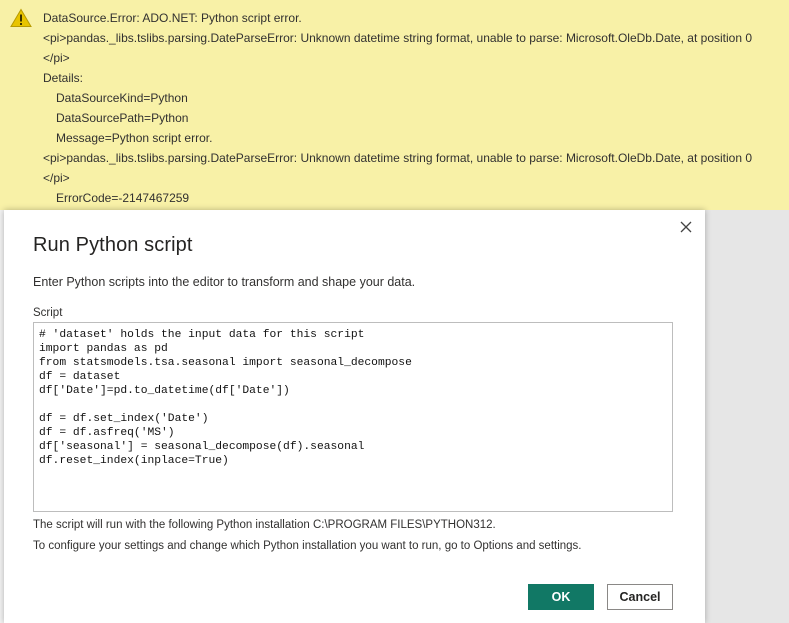 The width and height of the screenshot is (789, 623). I want to click on error-detail-kind: DataSourceKind=Python, so click(122, 98).